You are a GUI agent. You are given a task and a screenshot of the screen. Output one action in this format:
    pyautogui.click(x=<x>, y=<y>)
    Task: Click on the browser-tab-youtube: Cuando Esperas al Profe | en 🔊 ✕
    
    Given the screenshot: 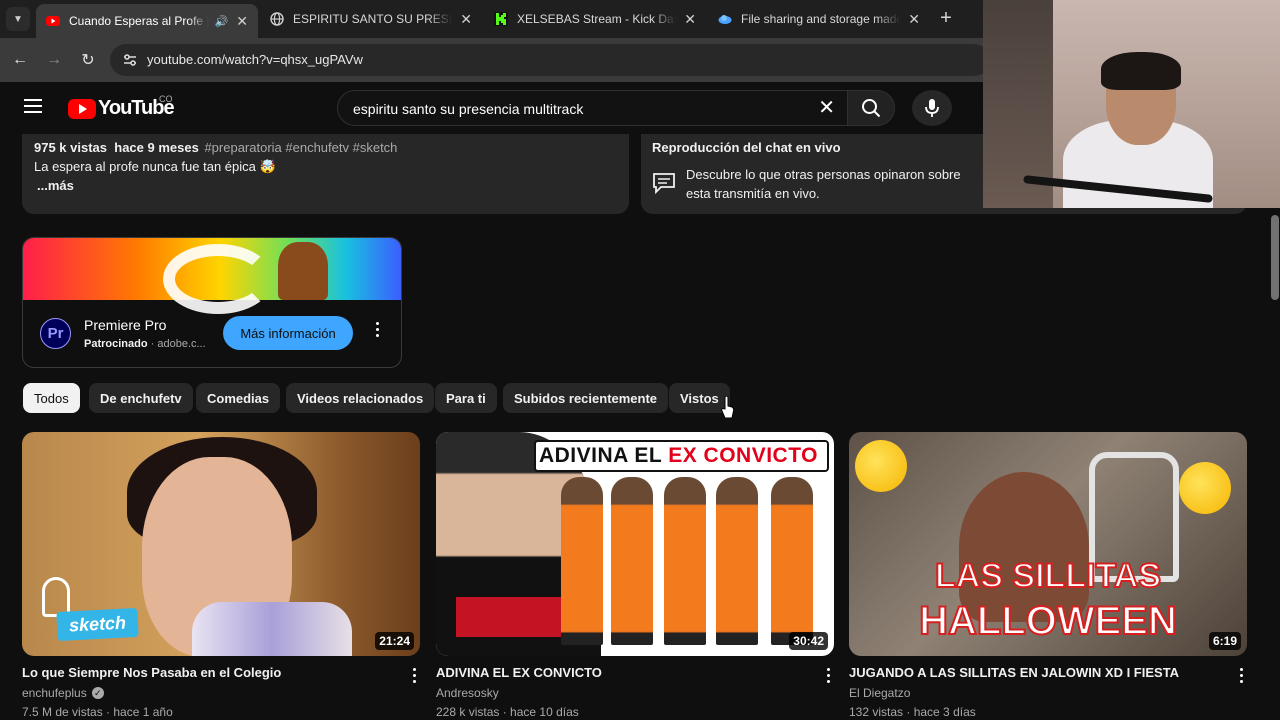 What is the action you would take?
    pyautogui.click(x=147, y=21)
    